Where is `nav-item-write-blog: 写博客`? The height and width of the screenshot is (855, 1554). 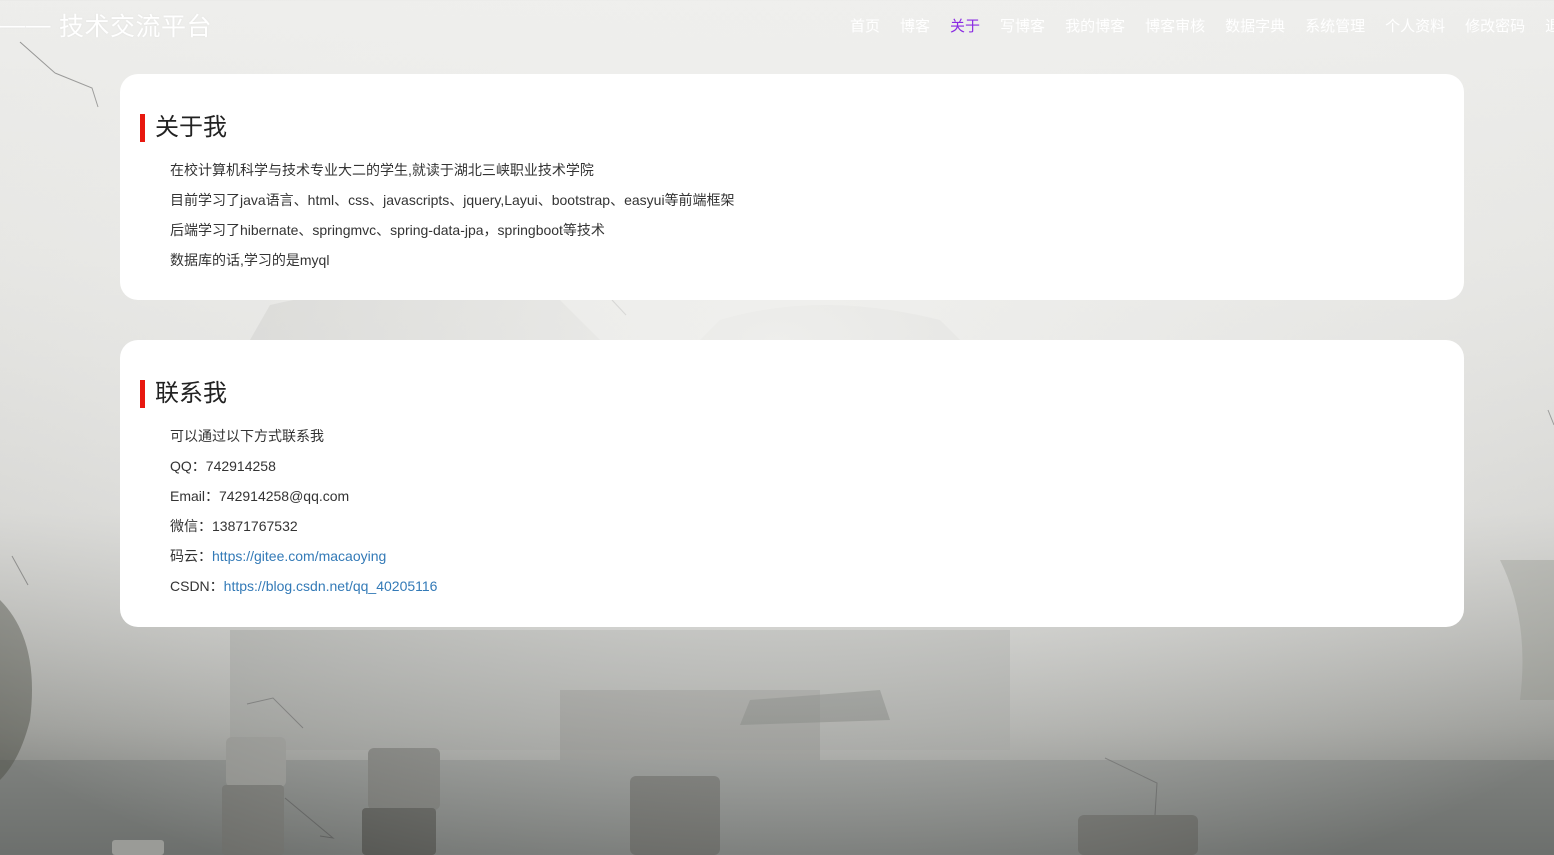
nav-item-write-blog: 写博客 is located at coordinates (1022, 27).